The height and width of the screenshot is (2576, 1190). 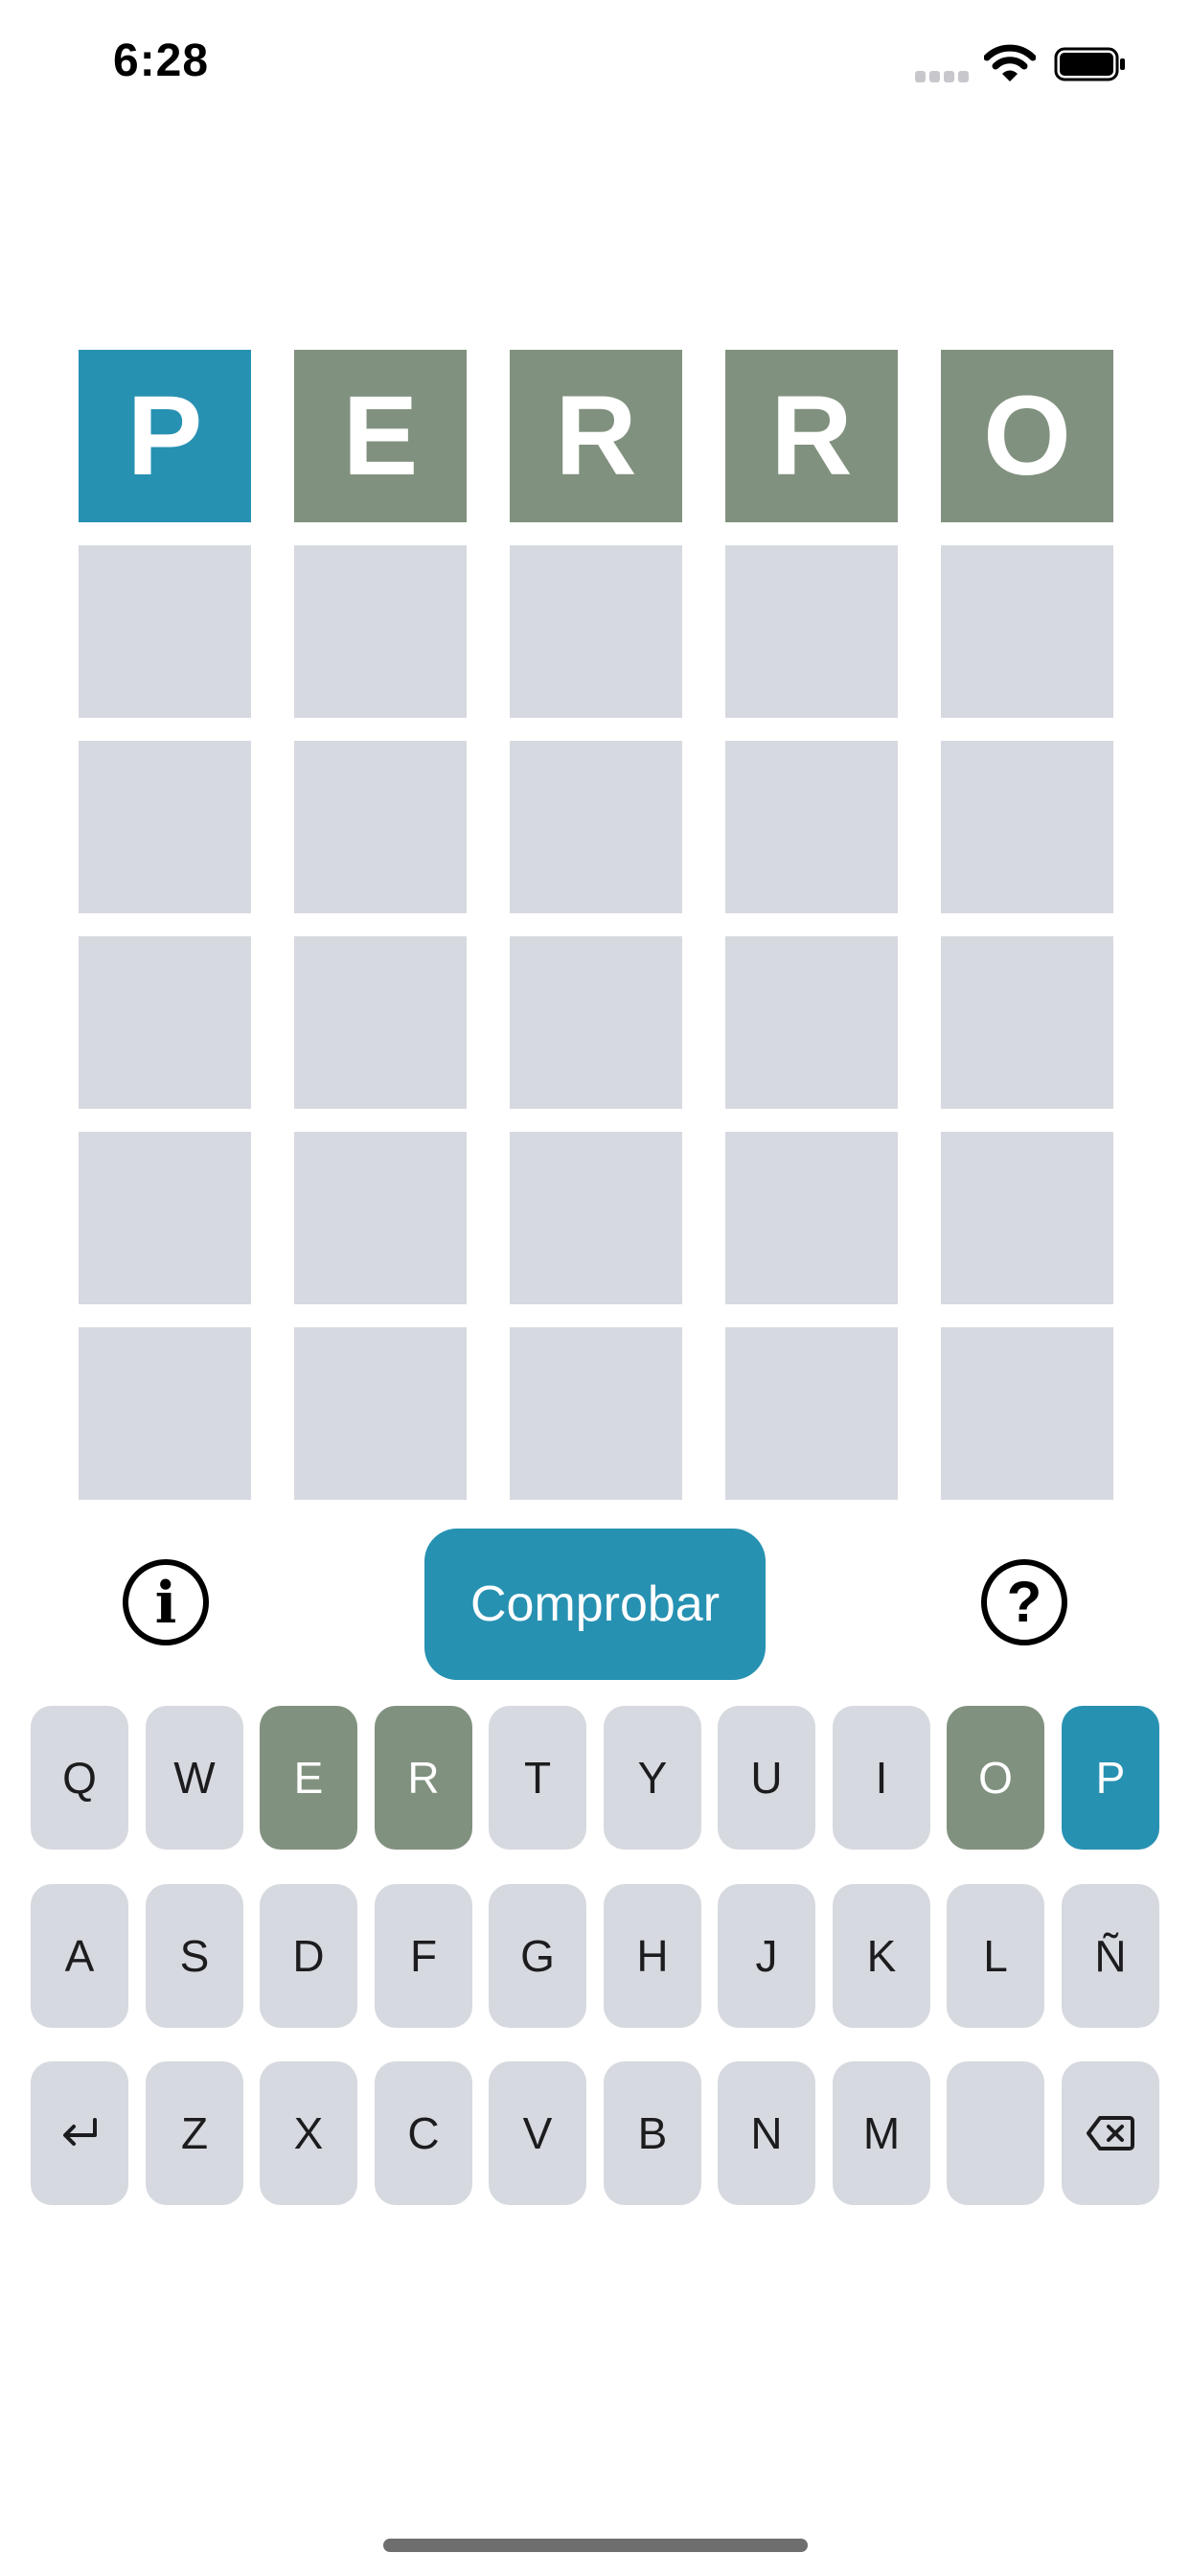 I want to click on key-i: I, so click(x=882, y=1778).